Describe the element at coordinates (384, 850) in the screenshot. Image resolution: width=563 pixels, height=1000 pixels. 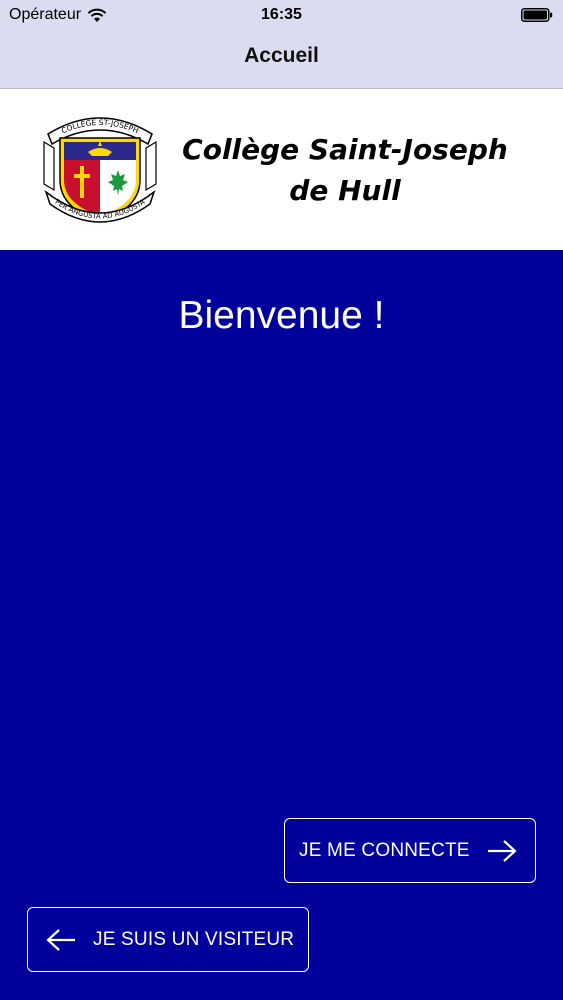
I see `connect-button-label: JE ME CONNECTE` at that location.